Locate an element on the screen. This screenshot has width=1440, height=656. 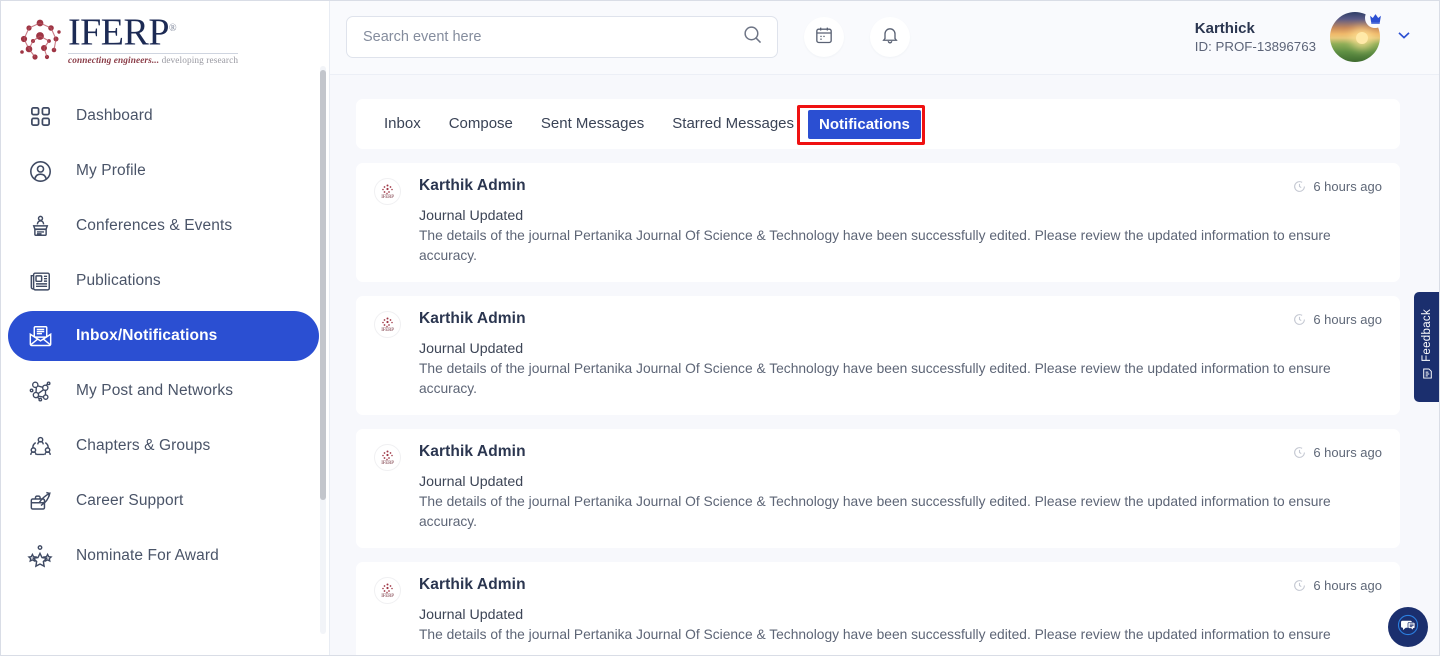
sidebar-item-label: My Post and Networks is located at coordinates (155, 390).